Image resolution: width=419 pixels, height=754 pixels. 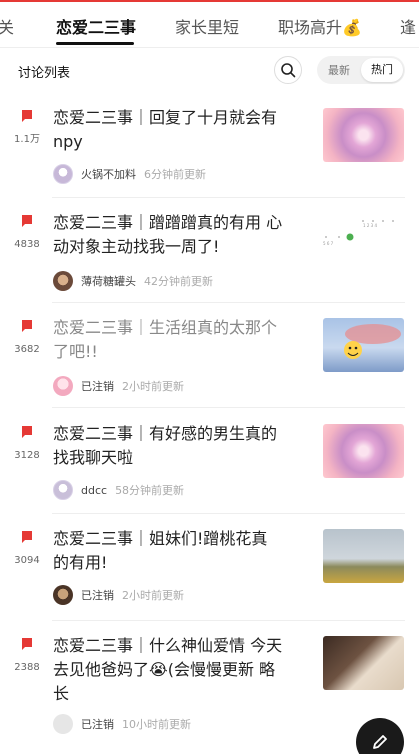 I want to click on author-name: 火锅不加料, so click(x=108, y=174).